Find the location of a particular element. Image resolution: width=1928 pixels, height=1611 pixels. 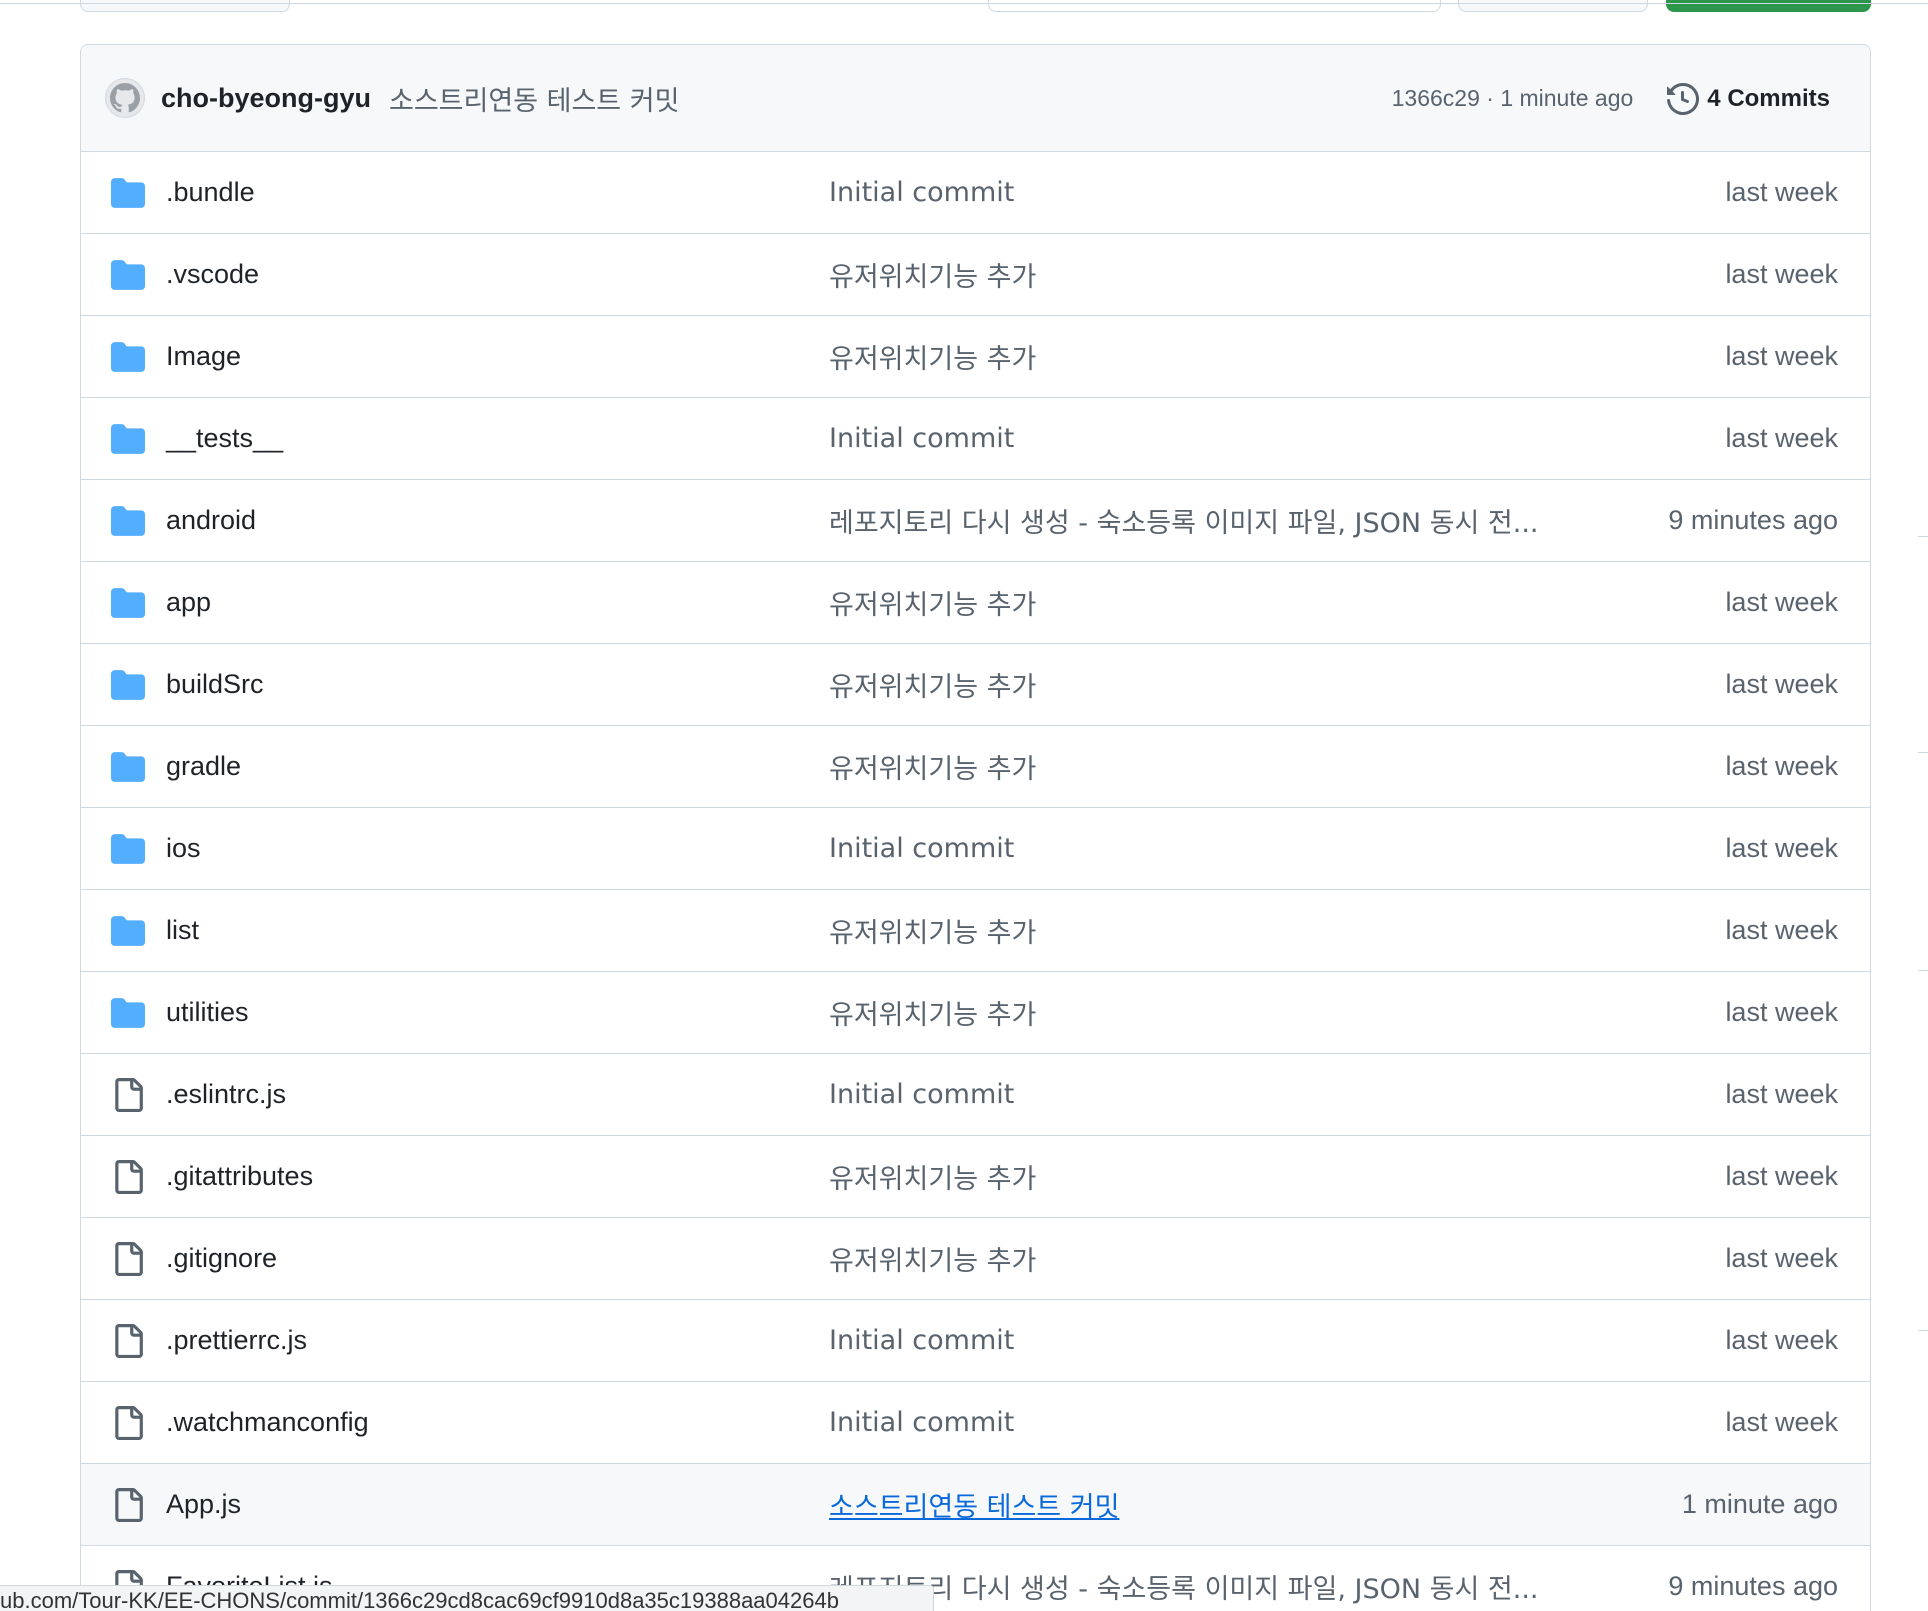

commit-info: 1366c29 · 1 minute ago 4 Commits is located at coordinates (1611, 98).